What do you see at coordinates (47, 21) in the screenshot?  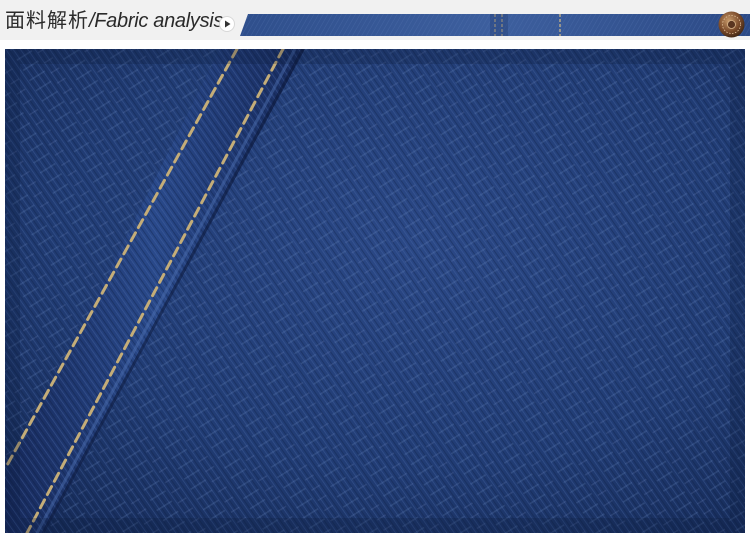 I see `section-title-cn: 面料解析` at bounding box center [47, 21].